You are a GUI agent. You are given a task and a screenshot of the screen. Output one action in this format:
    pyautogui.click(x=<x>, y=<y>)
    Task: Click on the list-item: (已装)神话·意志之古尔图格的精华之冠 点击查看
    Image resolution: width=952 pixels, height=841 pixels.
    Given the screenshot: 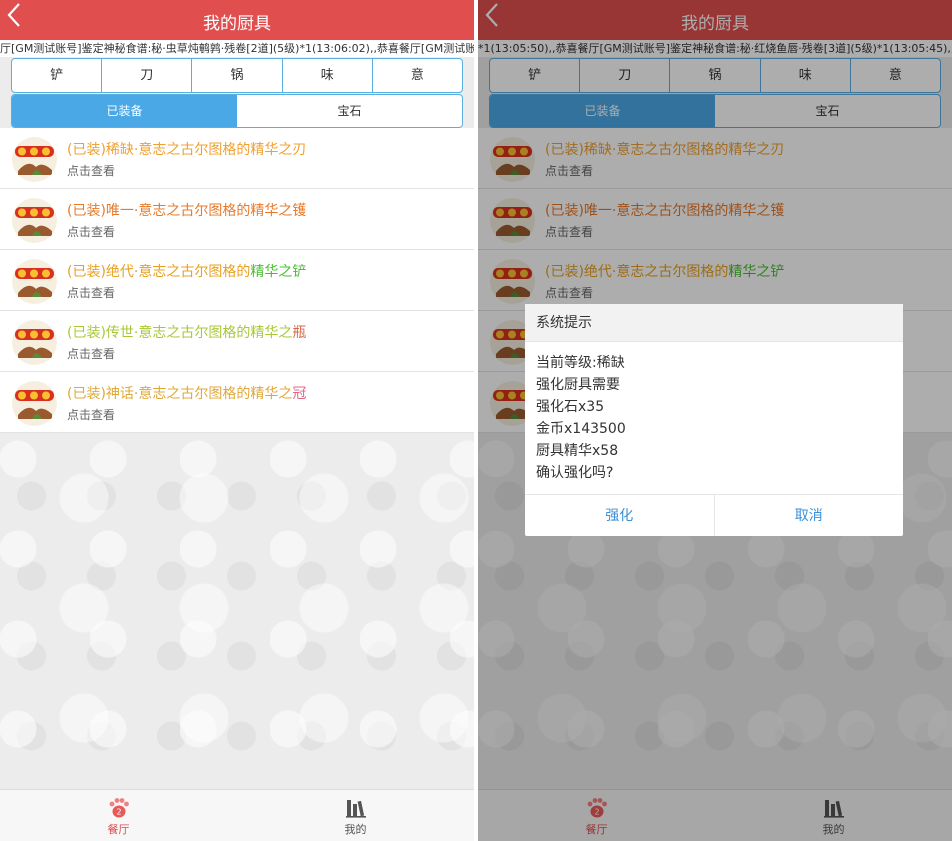 What is the action you would take?
    pyautogui.click(x=237, y=402)
    